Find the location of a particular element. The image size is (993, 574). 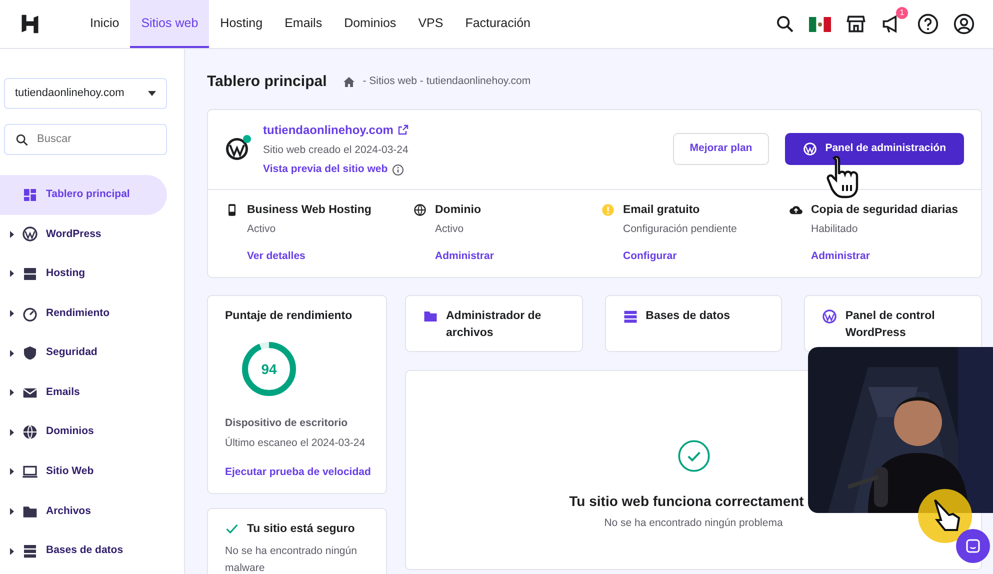

logo-icon is located at coordinates (30, 24).